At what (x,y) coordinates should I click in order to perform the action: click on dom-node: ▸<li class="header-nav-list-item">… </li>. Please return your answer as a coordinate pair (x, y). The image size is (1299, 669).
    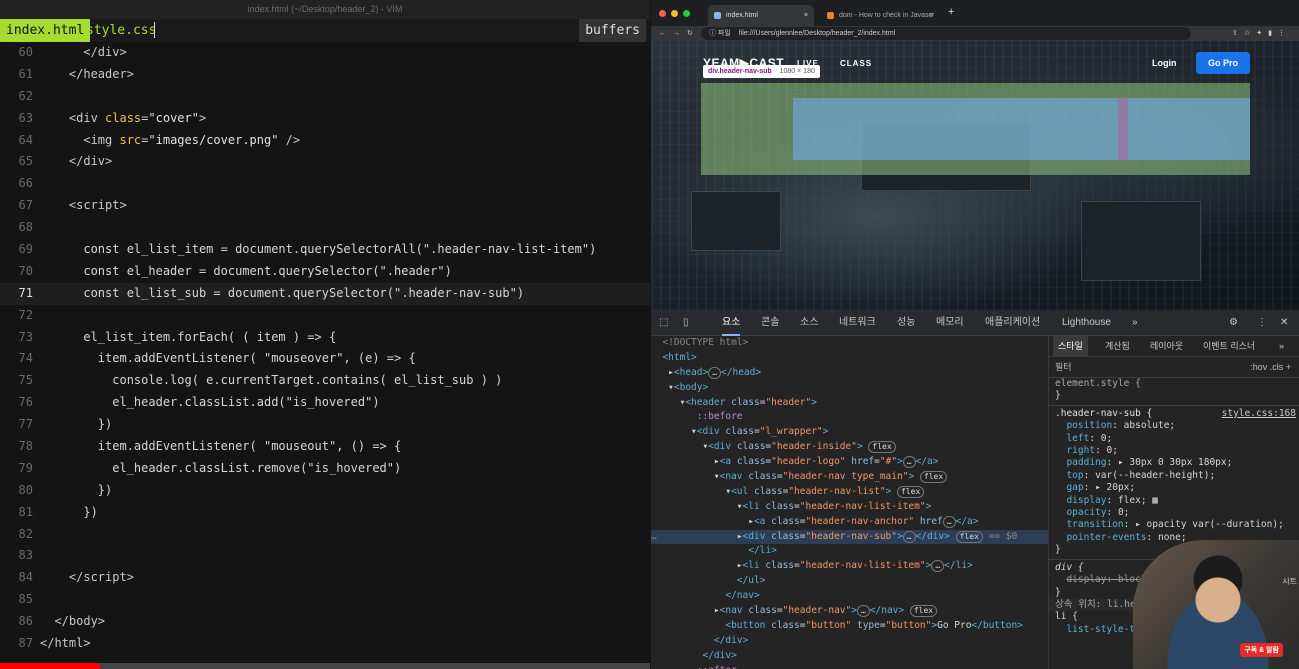
    Looking at the image, I should click on (849, 566).